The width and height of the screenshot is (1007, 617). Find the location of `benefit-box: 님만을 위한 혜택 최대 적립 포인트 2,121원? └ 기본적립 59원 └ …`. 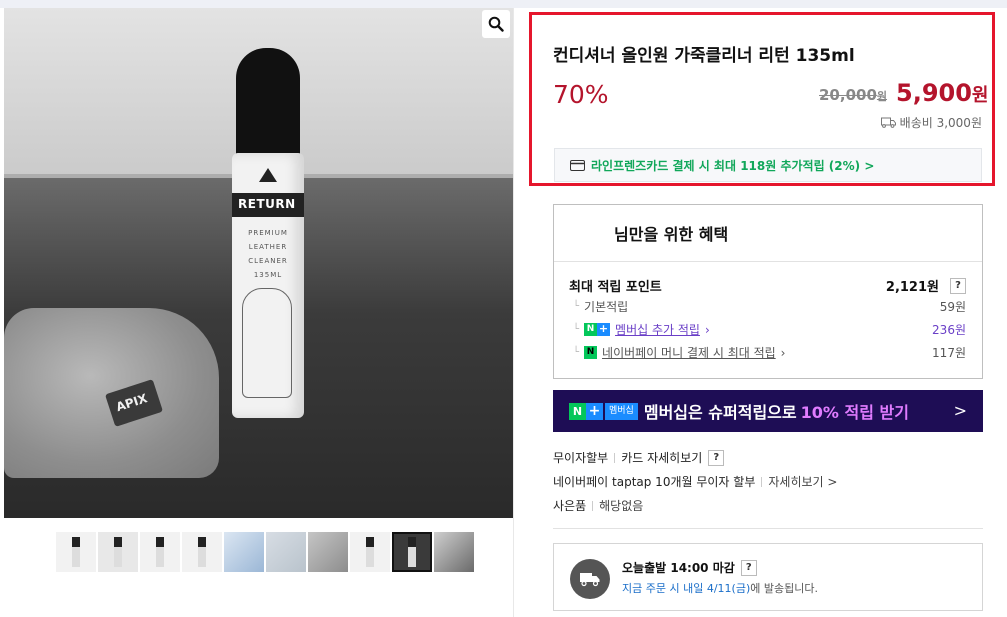

benefit-box: 님만을 위한 혜택 최대 적립 포인트 2,121원? └ 기본적립 59원 └ … is located at coordinates (768, 291).